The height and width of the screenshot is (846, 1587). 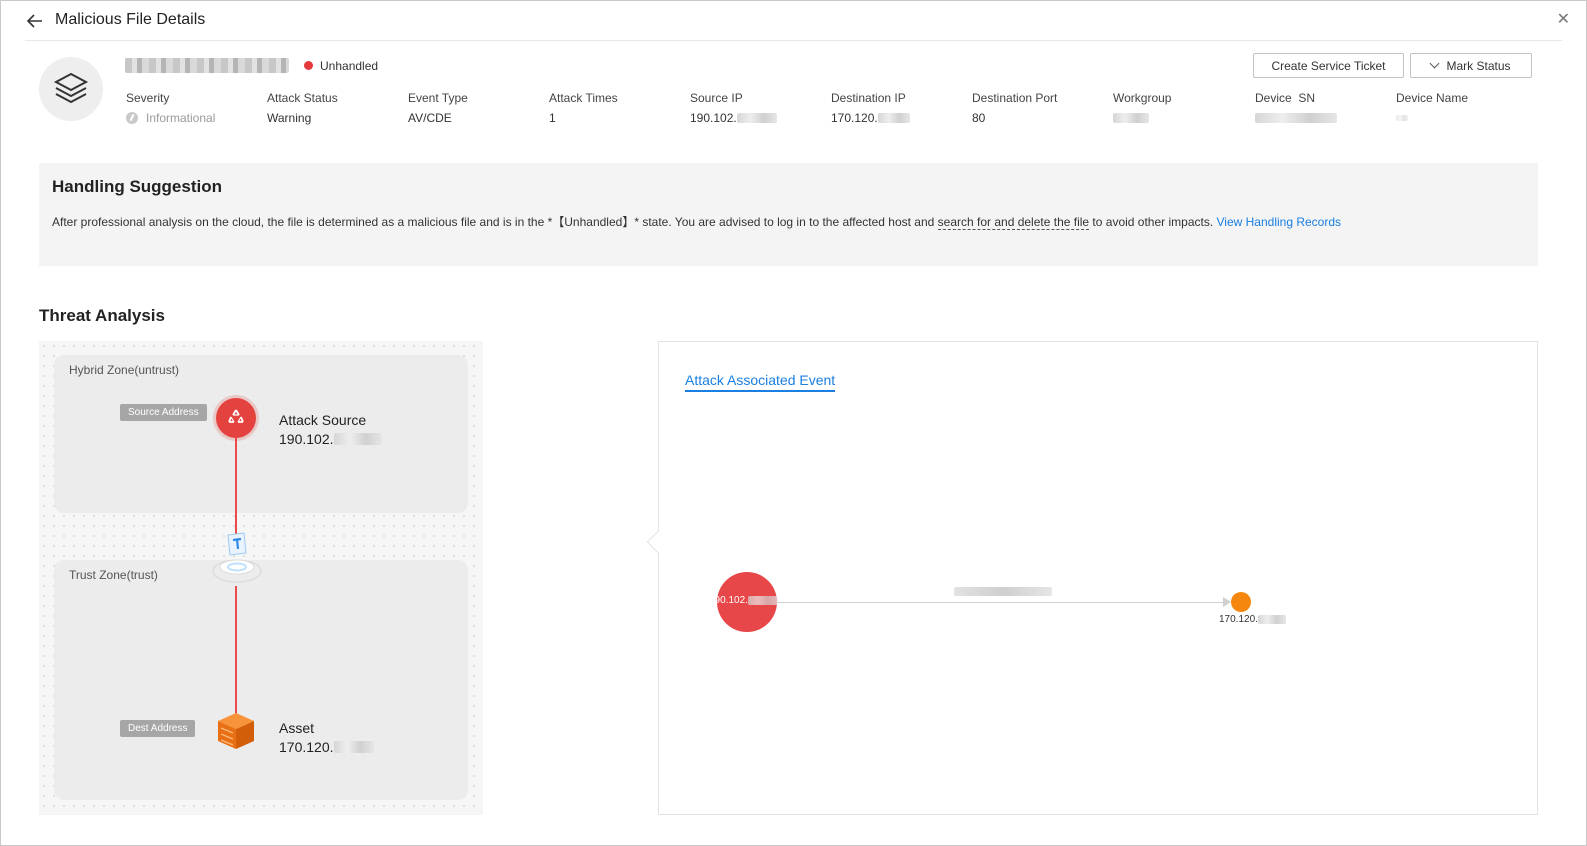 I want to click on field-label: Device SN, so click(x=1285, y=98).